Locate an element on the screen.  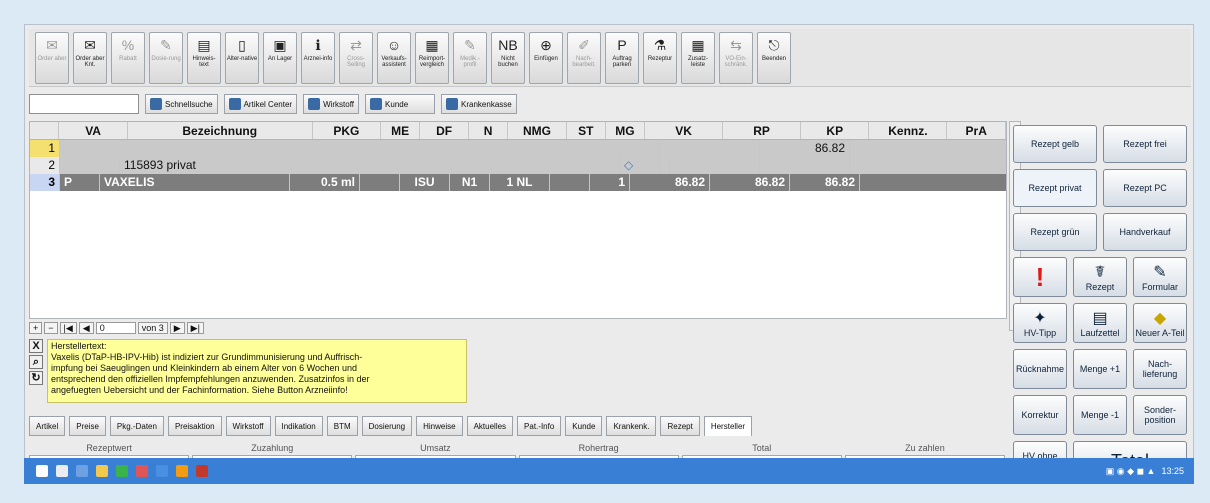
kunde-button: Kunde is located at coordinates (400, 104).